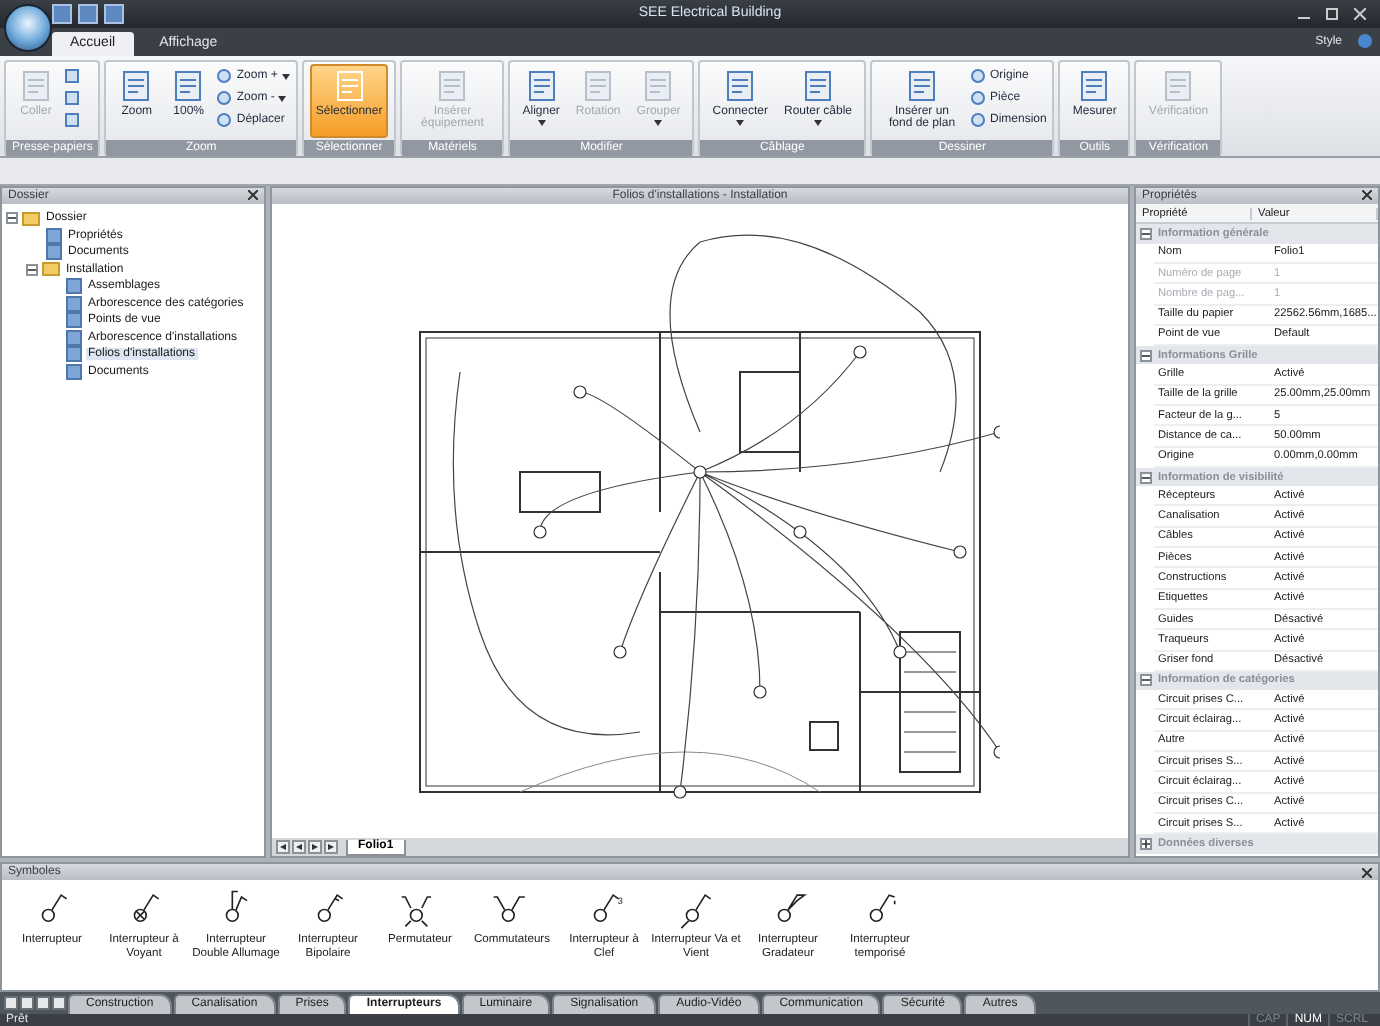 The width and height of the screenshot is (1380, 1026). Describe the element at coordinates (1332, 13) in the screenshot. I see `maximize-button` at that location.